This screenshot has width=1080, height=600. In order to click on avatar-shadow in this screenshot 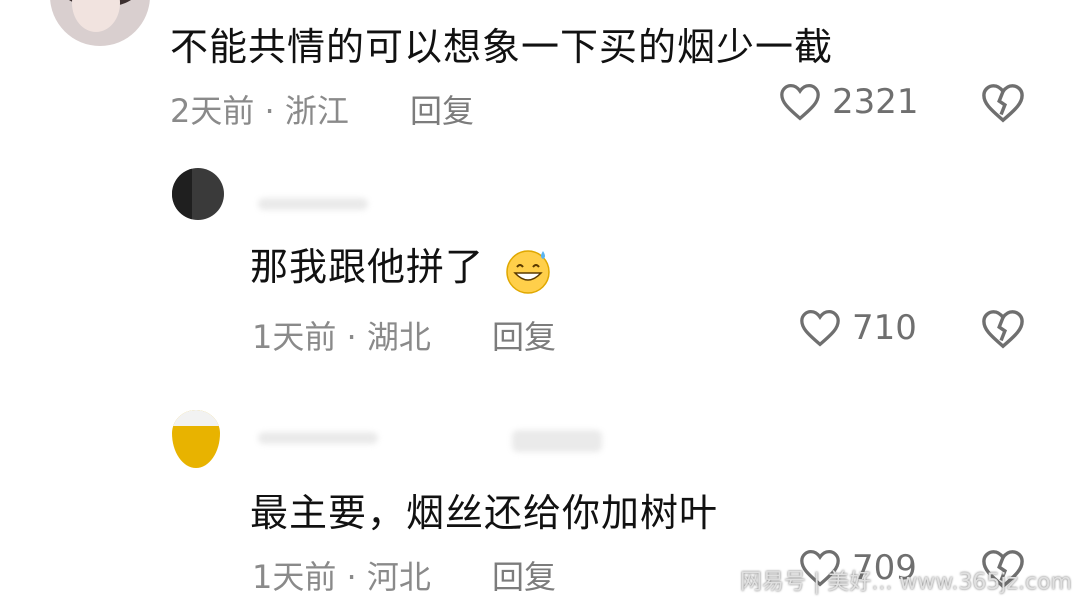, I will do `click(182, 194)`.